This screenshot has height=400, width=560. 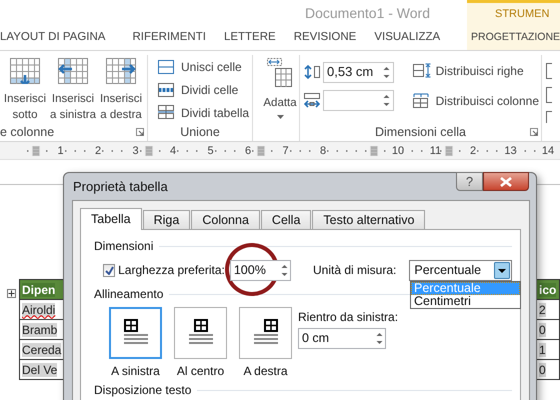 What do you see at coordinates (398, 150) in the screenshot?
I see `ruler-number: 10` at bounding box center [398, 150].